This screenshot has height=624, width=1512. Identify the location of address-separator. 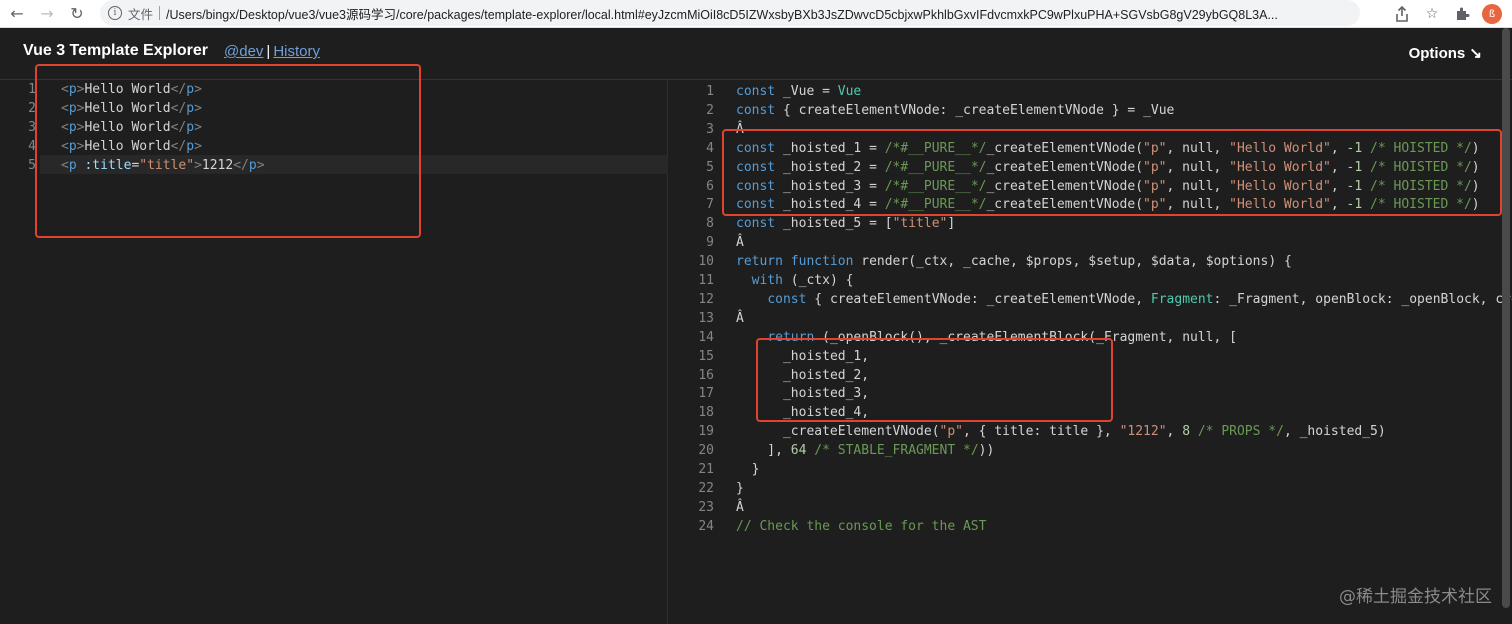
(160, 13).